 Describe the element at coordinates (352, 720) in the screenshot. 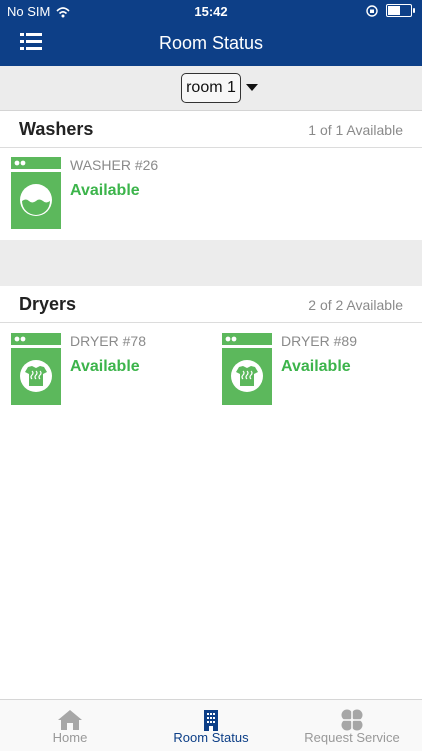

I see `service-icon` at that location.